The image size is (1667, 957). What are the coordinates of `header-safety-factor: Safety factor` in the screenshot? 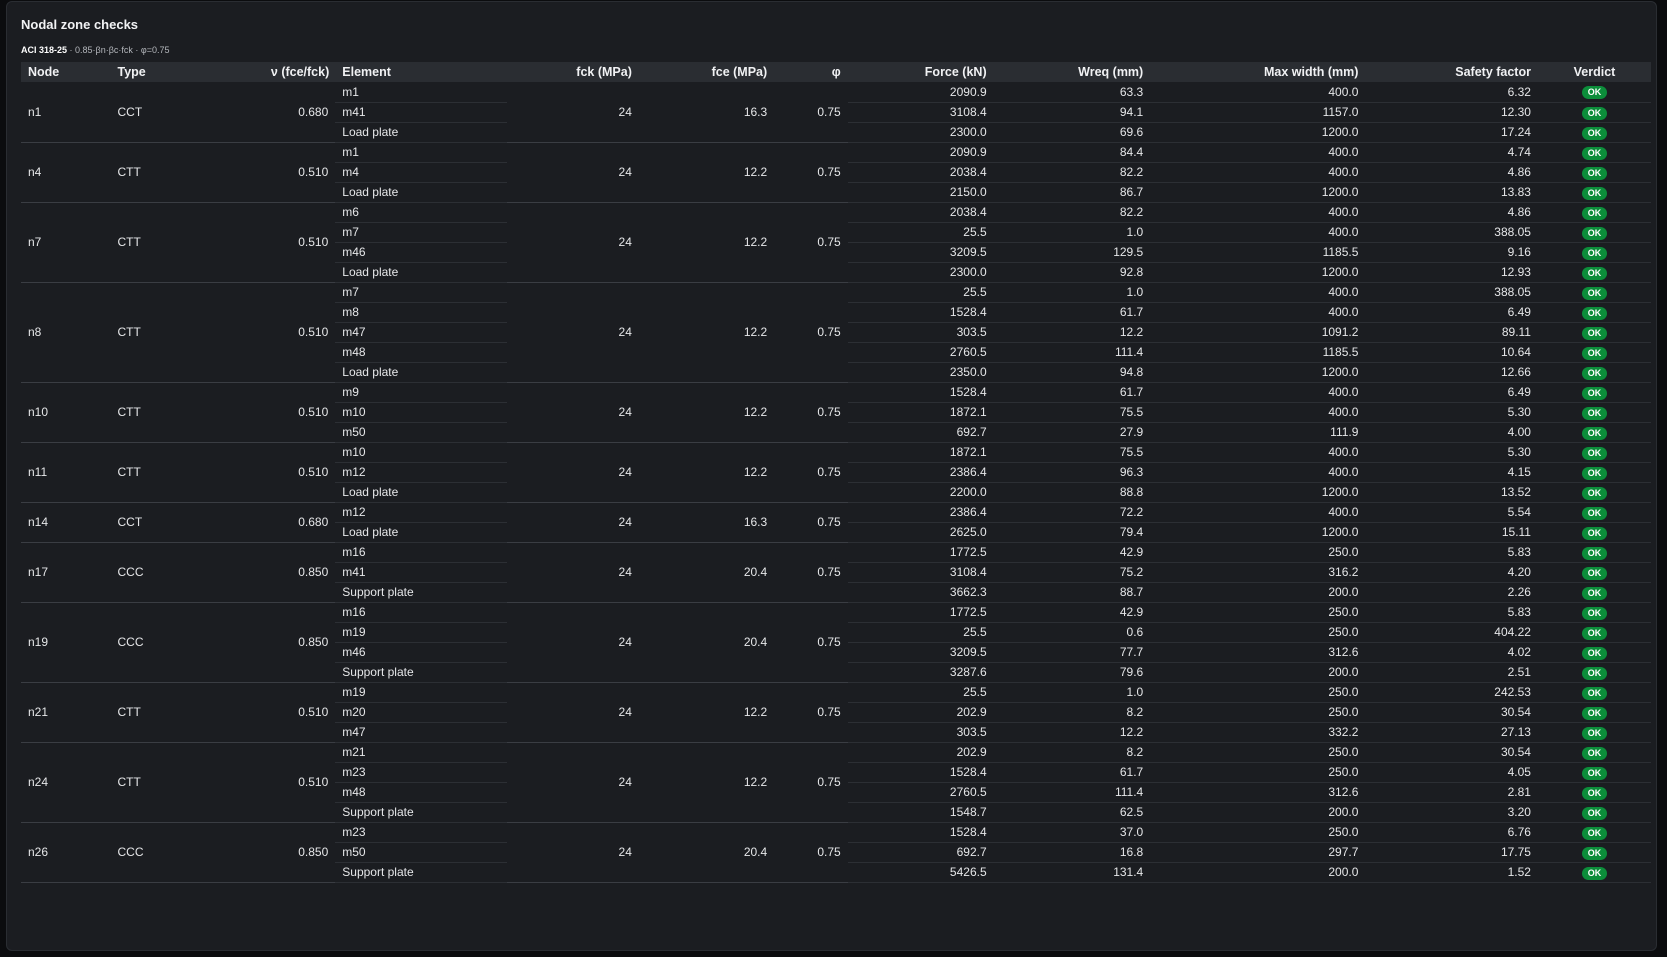 It's located at (1451, 72).